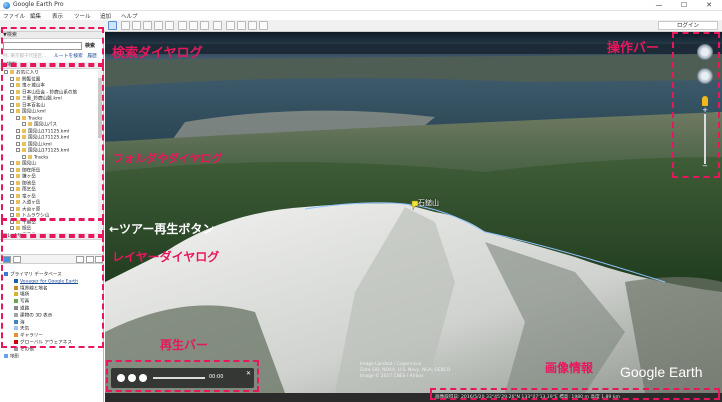 Image resolution: width=722 pixels, height=402 pixels. I want to click on maximize-button: ☐, so click(684, 5).